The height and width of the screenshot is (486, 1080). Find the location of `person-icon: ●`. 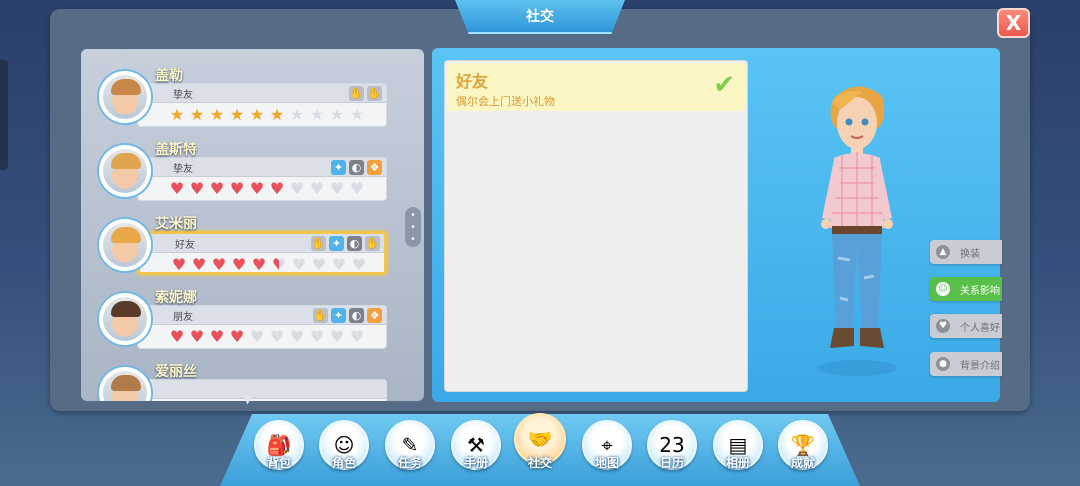

person-icon: ● is located at coordinates (943, 364).